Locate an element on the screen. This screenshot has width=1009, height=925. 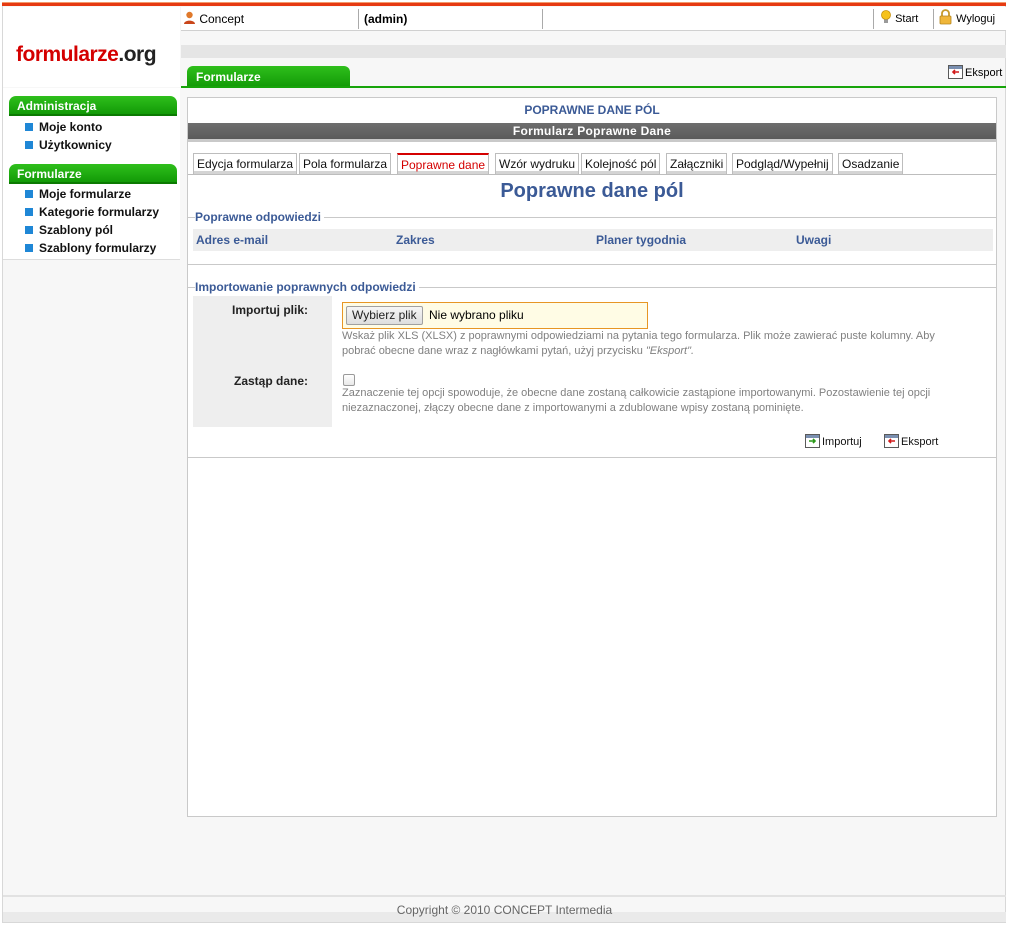
sidebar-item-moje-formularze: Moje formularze is located at coordinates (78, 194).